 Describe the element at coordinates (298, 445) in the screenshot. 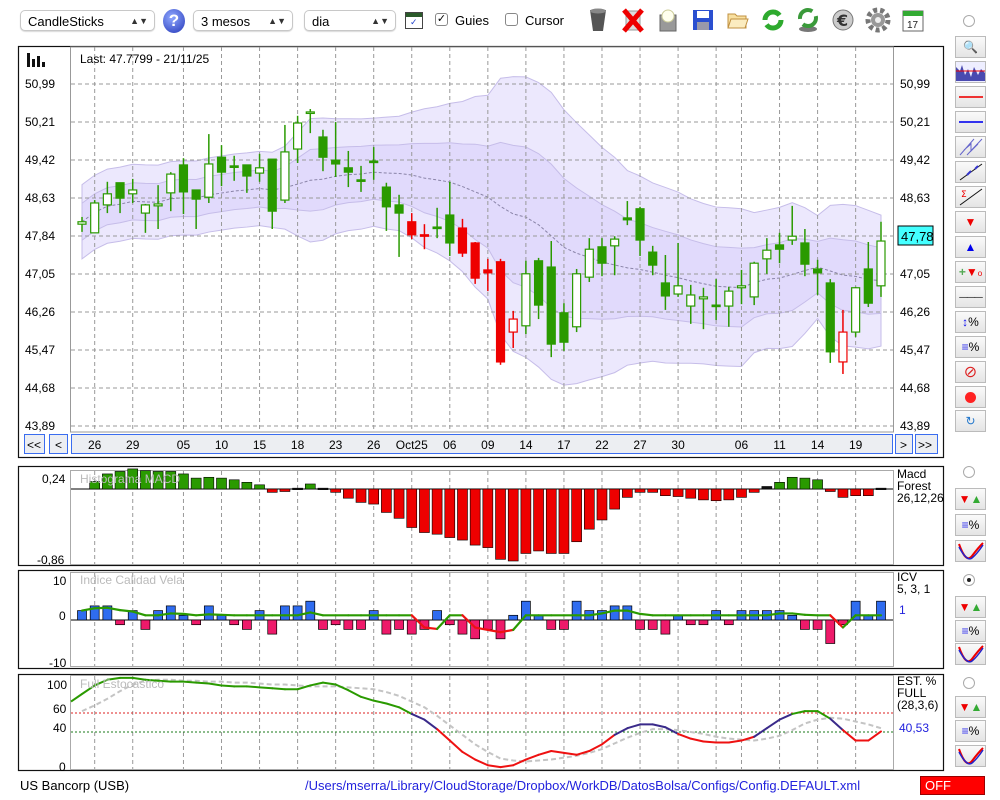

I see `date-tick: 18` at that location.